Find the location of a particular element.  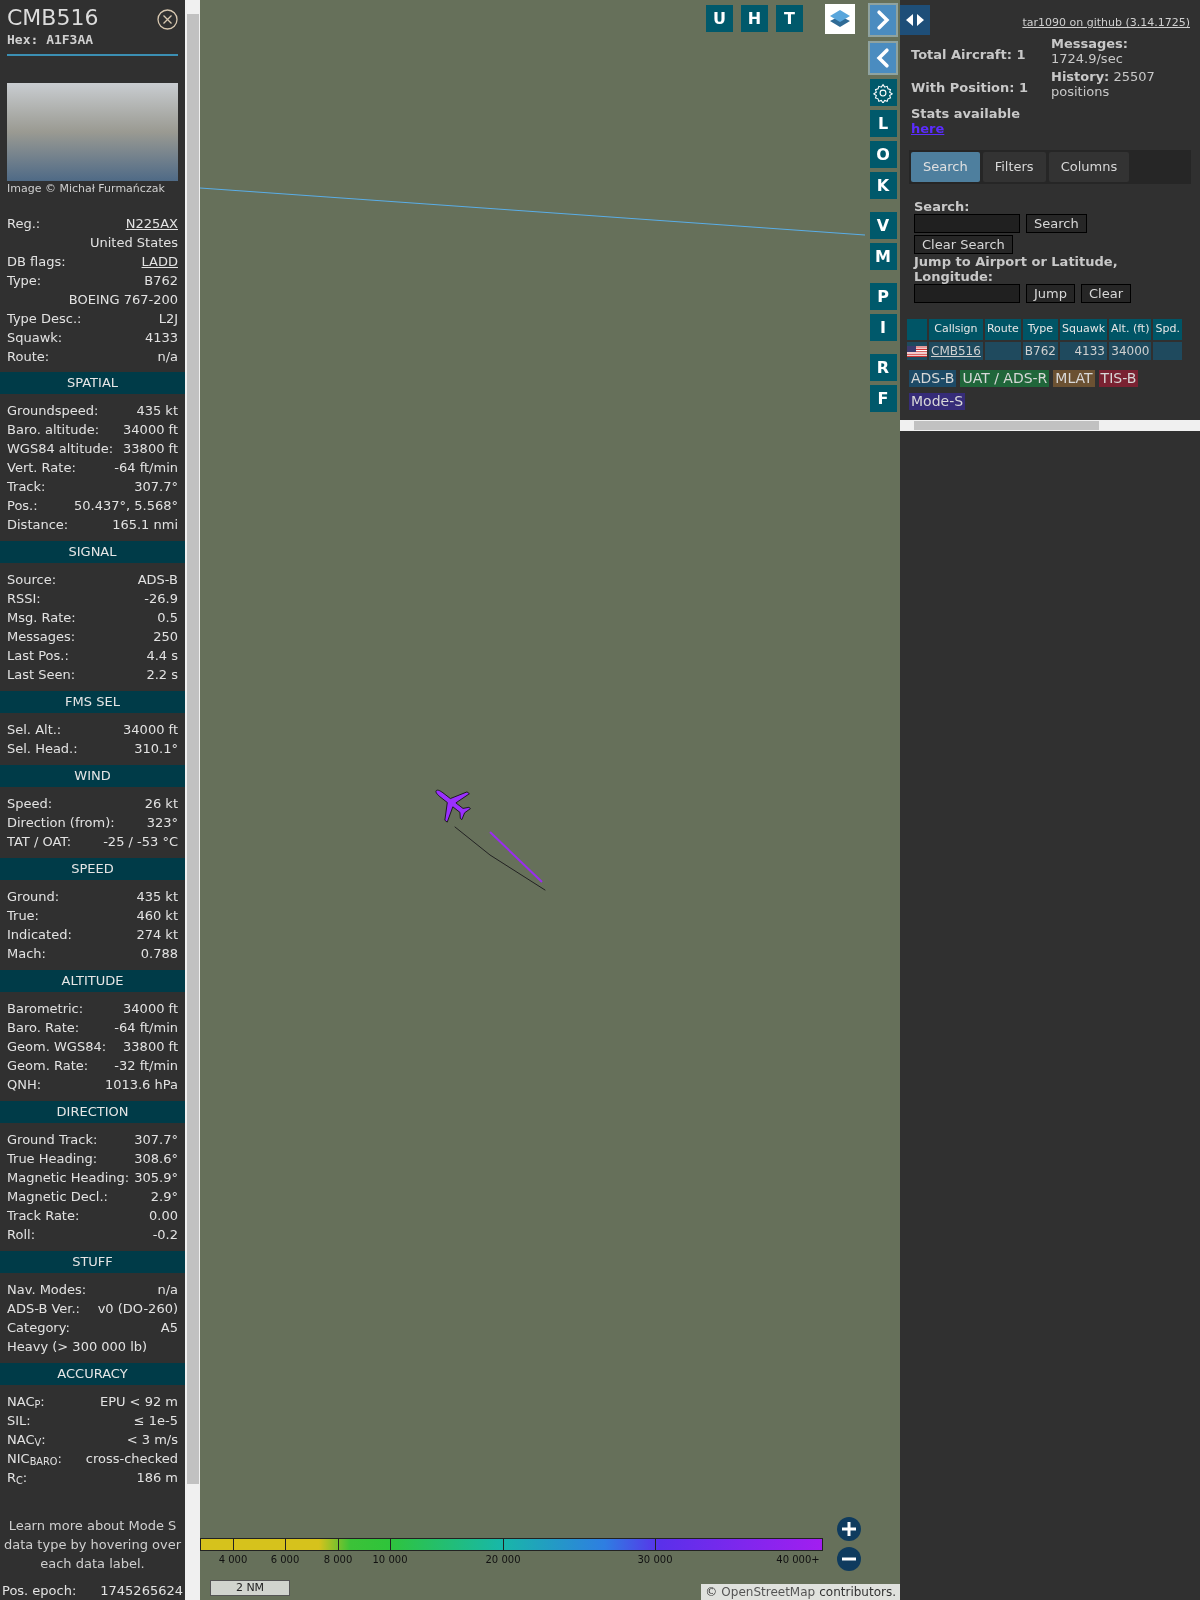

attribution-link: OpenStreetMap is located at coordinates (768, 1592).